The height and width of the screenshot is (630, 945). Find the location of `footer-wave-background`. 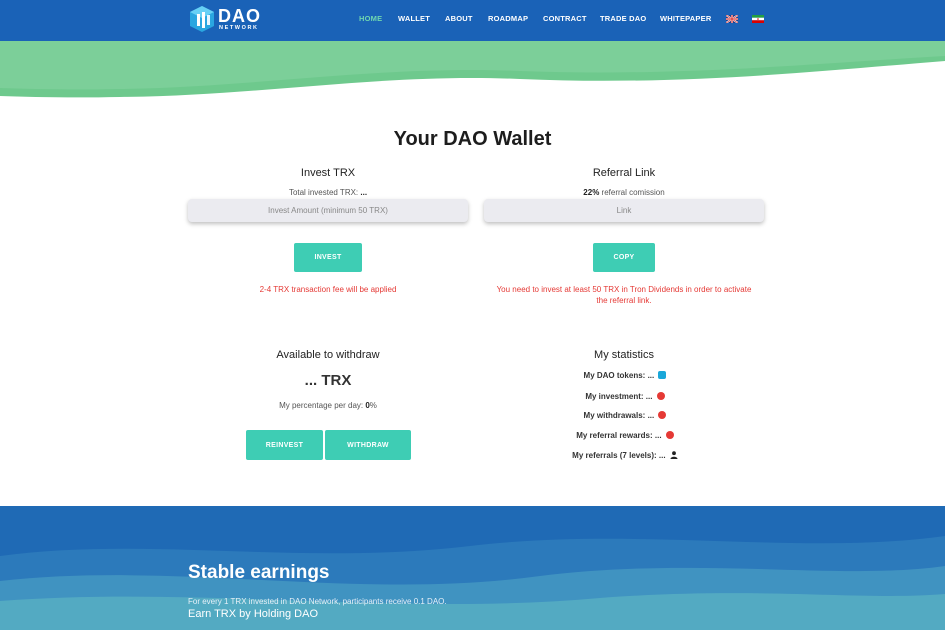

footer-wave-background is located at coordinates (472, 583).